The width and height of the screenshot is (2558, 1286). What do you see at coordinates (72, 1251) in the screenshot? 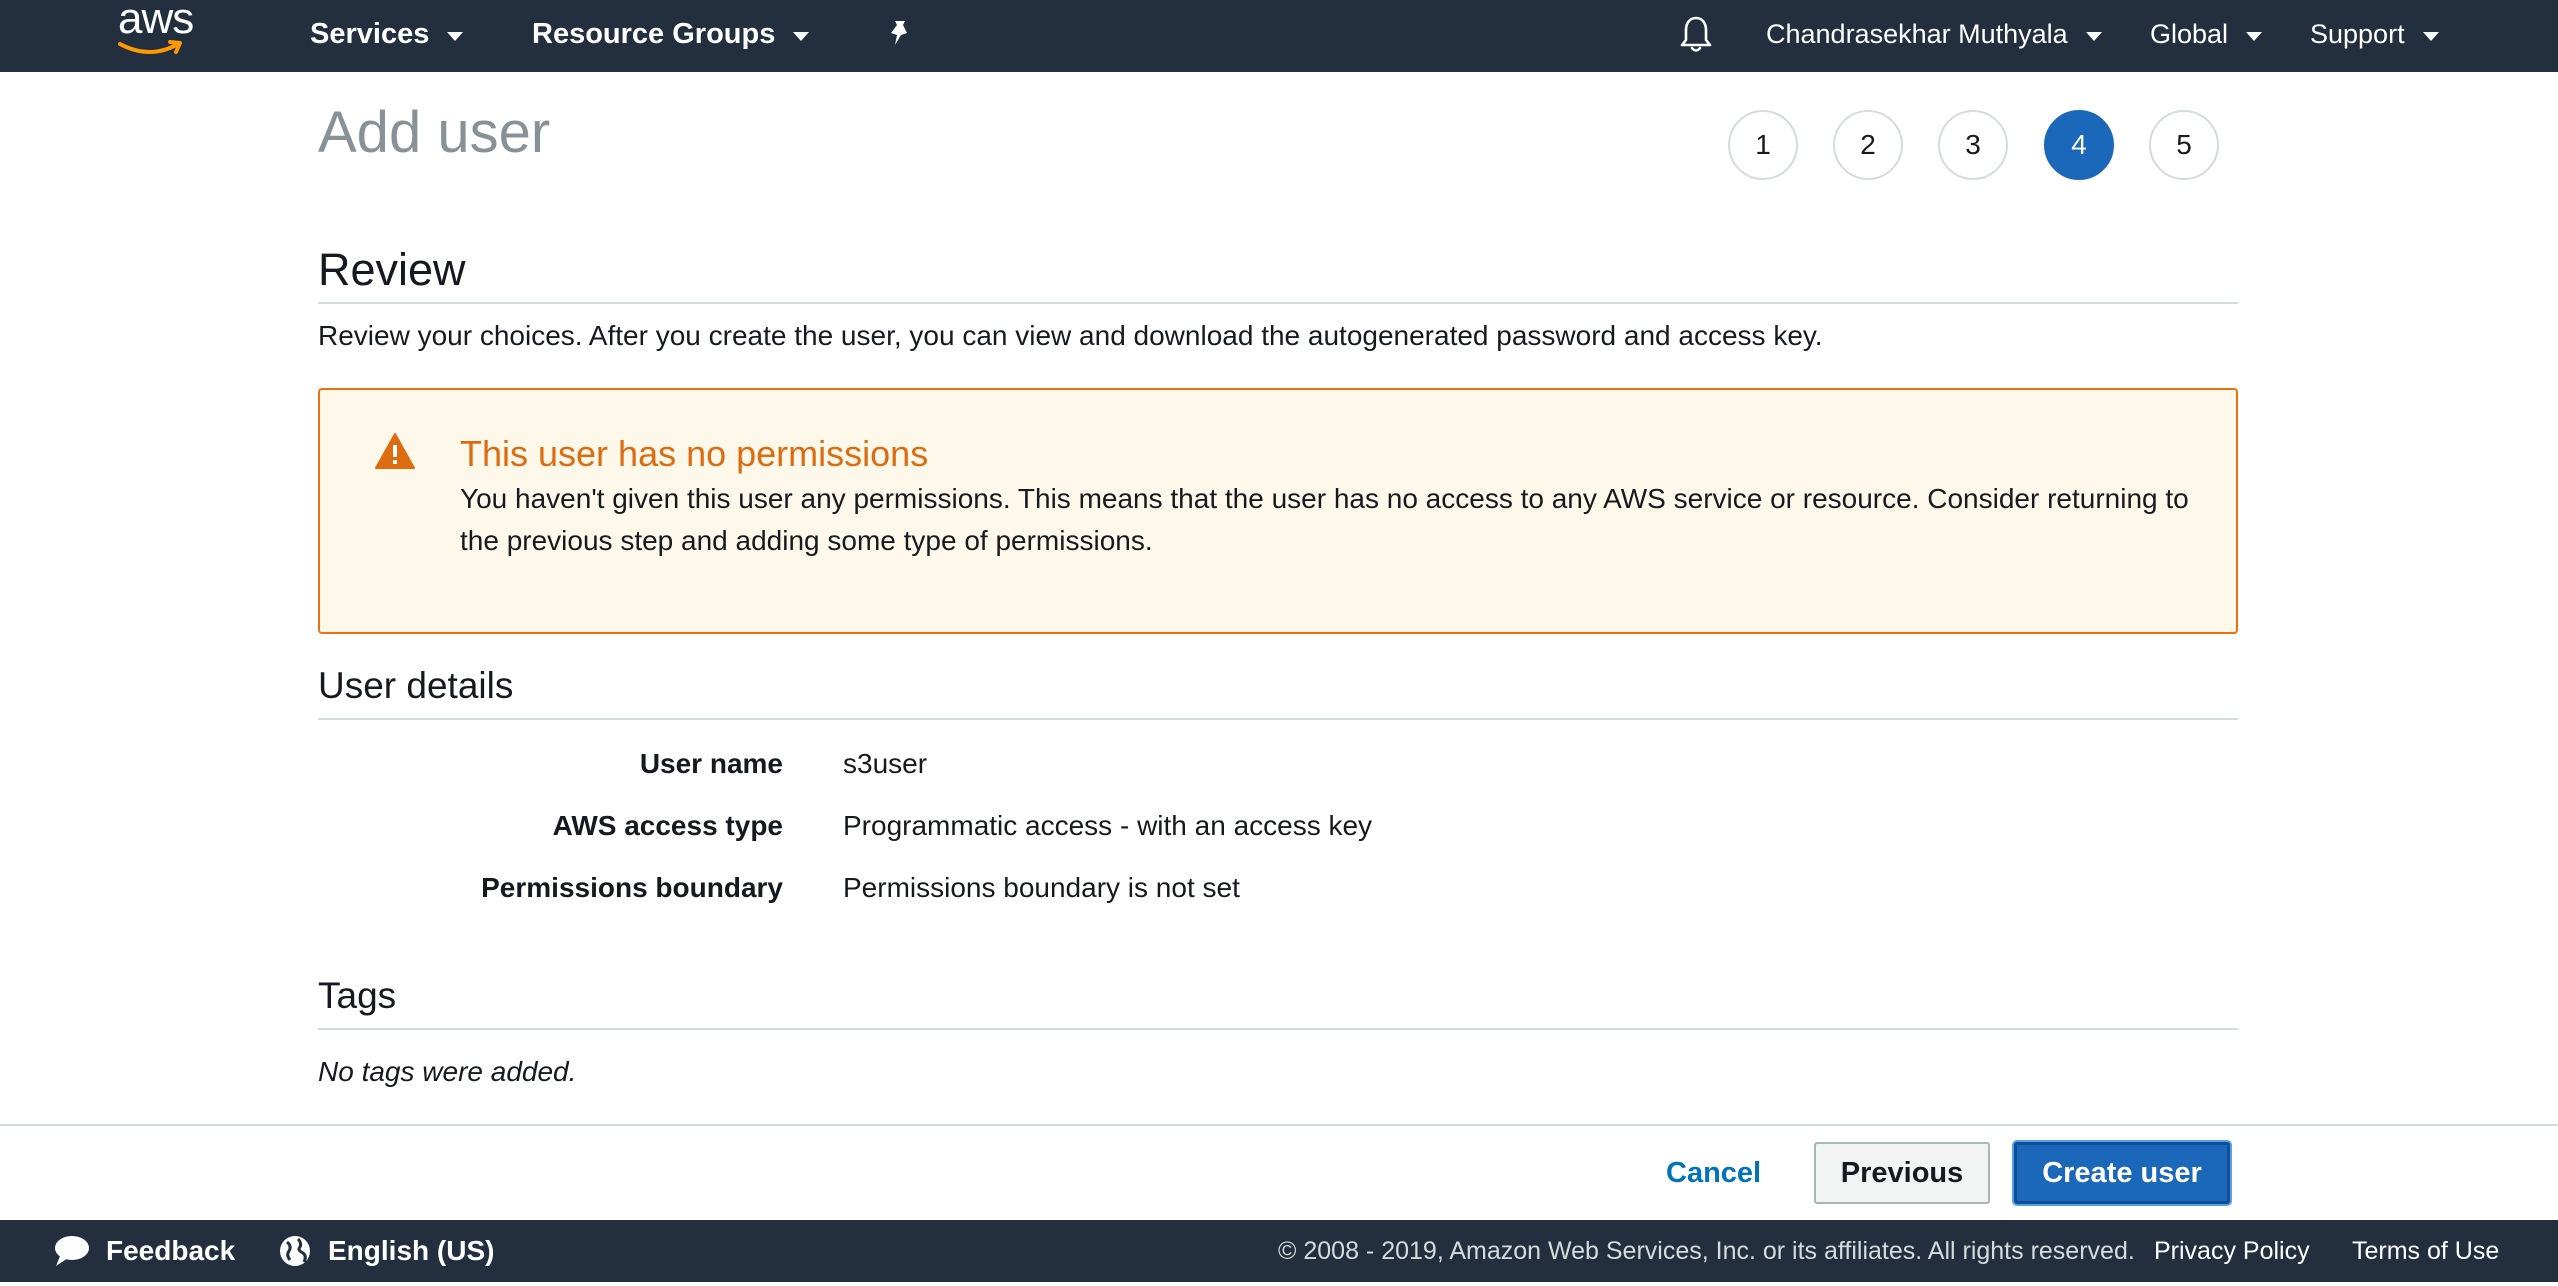
I see `speech-bubble-icon` at bounding box center [72, 1251].